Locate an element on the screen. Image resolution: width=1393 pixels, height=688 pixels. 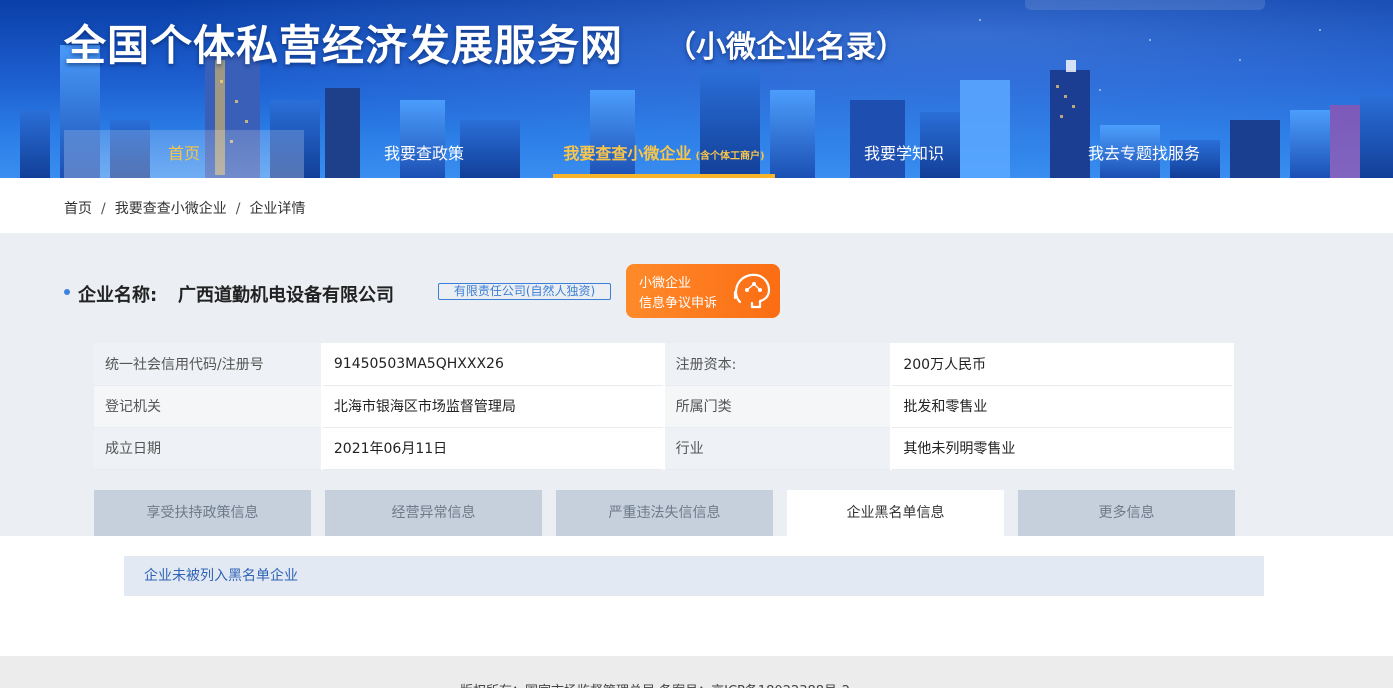
info-key: 成立日期 is located at coordinates (208, 448).